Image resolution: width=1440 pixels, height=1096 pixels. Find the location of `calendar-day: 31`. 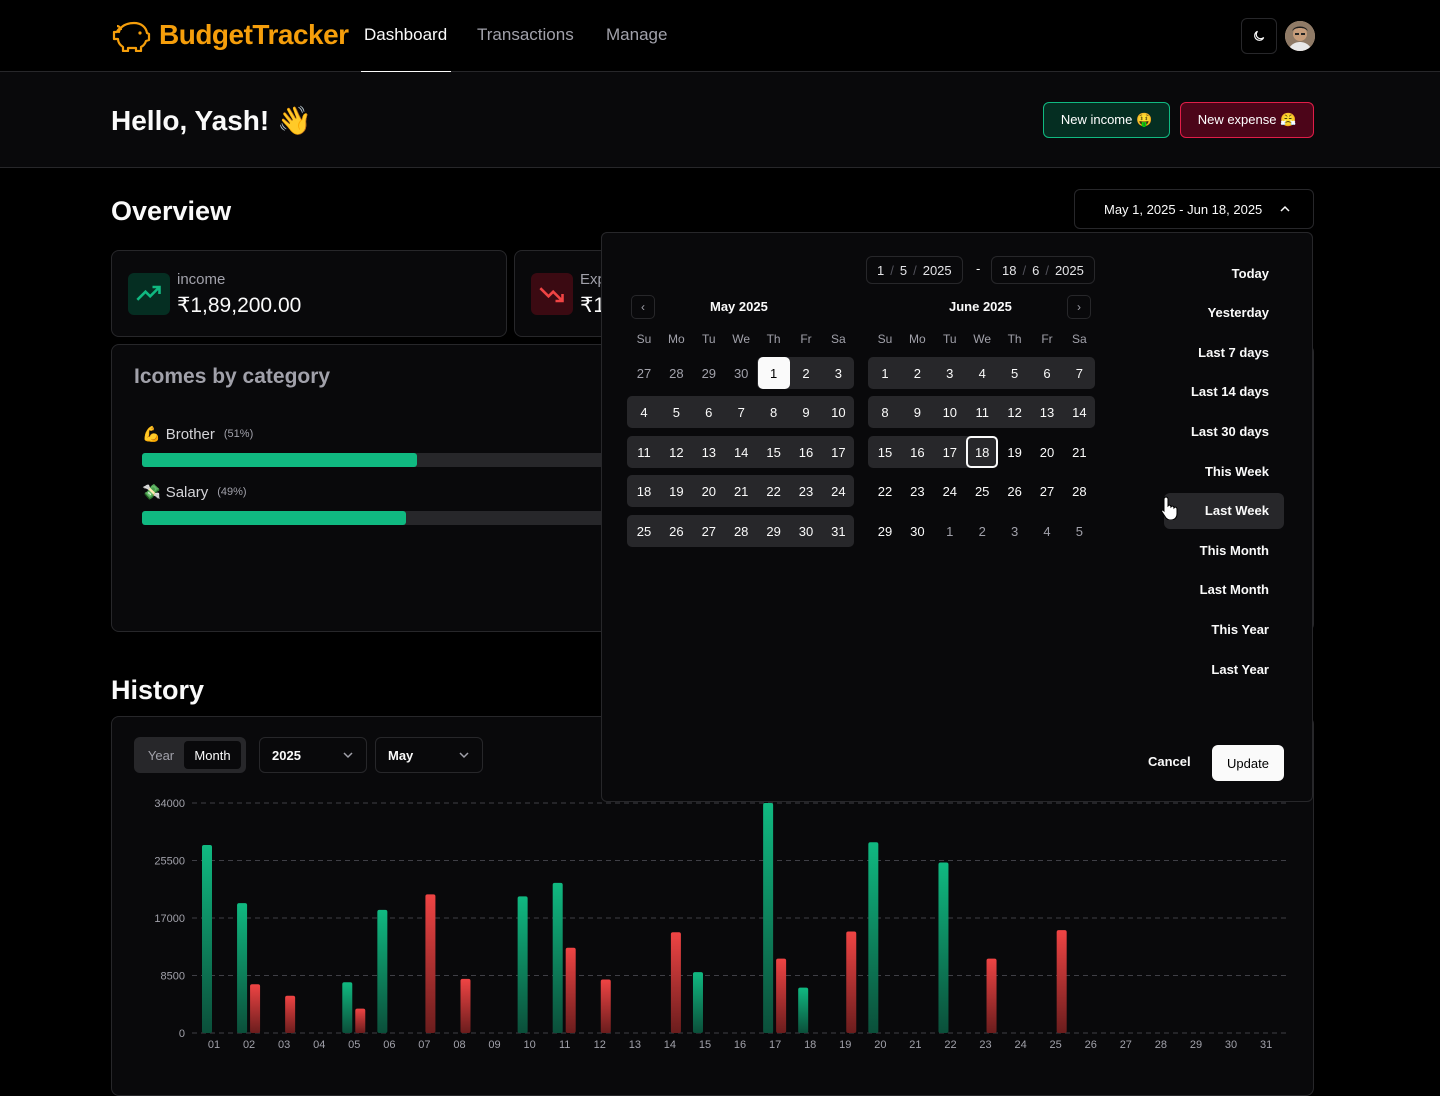

calendar-day: 31 is located at coordinates (838, 531).